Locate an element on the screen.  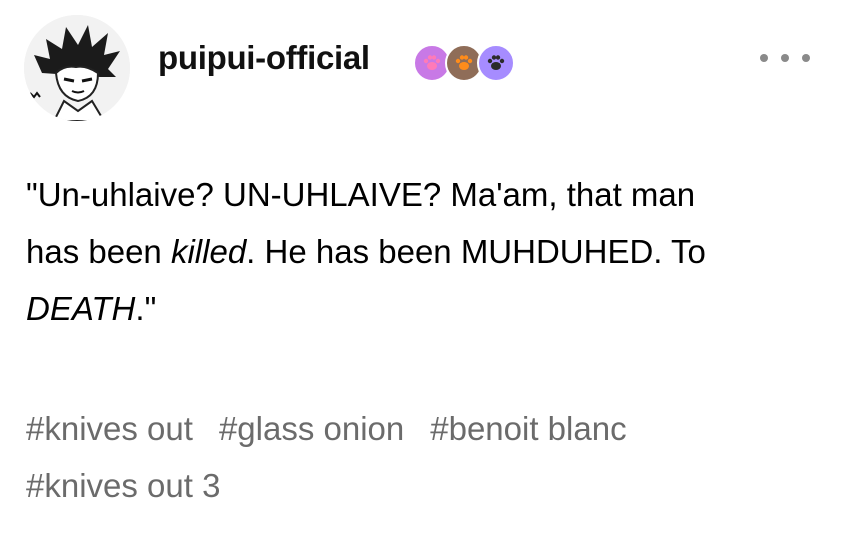
post-text-line: "Un-uhlaive? UN-UHLAIVE? Ma'am, that man is located at coordinates (436, 194).